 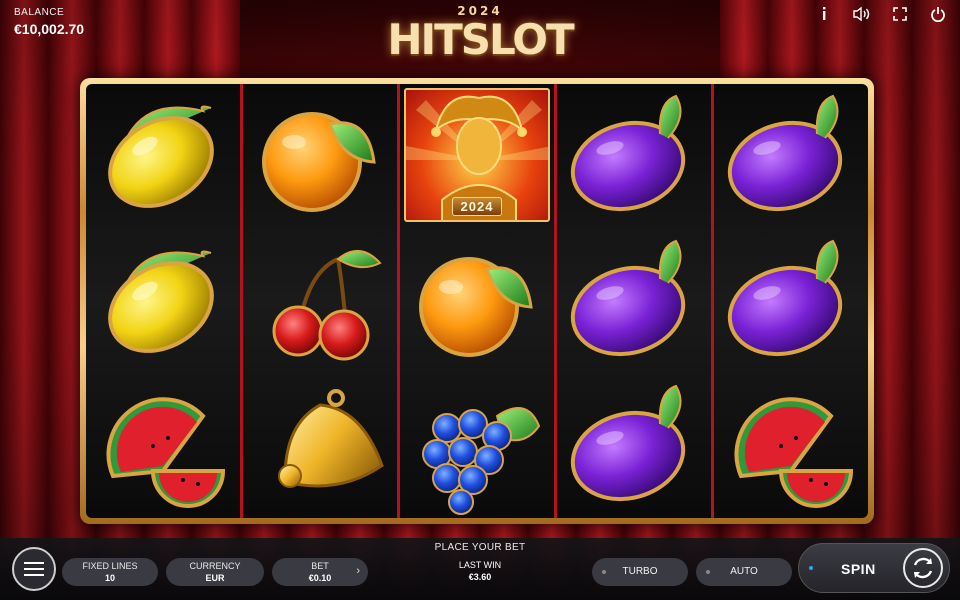 I want to click on sound-icon, so click(x=862, y=14).